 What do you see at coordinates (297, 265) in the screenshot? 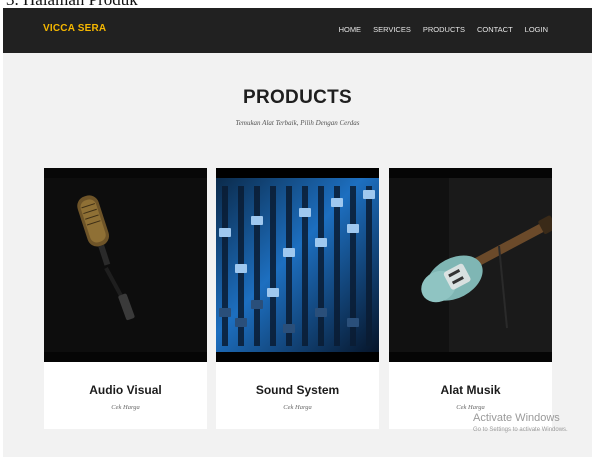
I see `mixer-image` at bounding box center [297, 265].